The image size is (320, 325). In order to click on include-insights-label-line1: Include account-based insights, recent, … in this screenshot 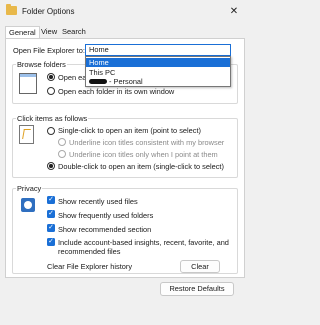, I will do `click(143, 242)`.